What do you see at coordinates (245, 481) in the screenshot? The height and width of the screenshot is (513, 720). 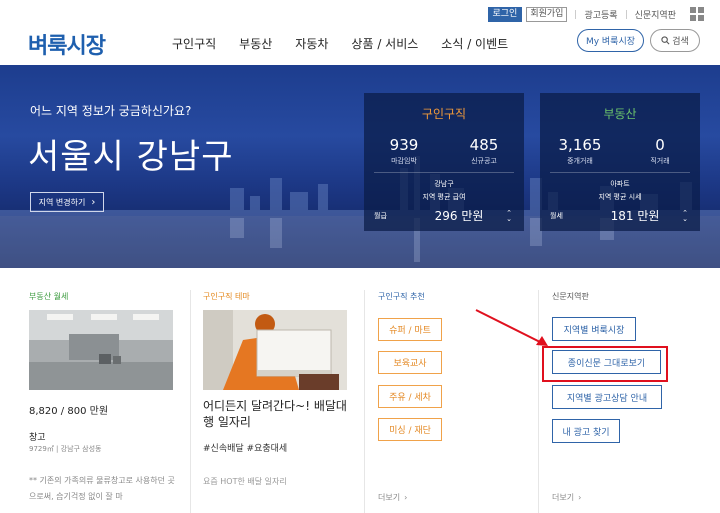 I see `job-theme-description: 요즘 HOT한 배달 일자리` at bounding box center [245, 481].